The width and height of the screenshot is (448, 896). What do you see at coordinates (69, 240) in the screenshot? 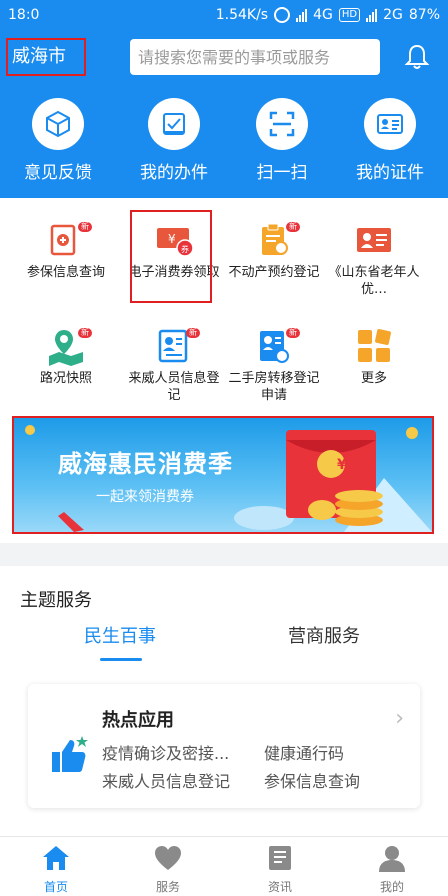
I see `insurance-doc-icon: 新` at bounding box center [69, 240].